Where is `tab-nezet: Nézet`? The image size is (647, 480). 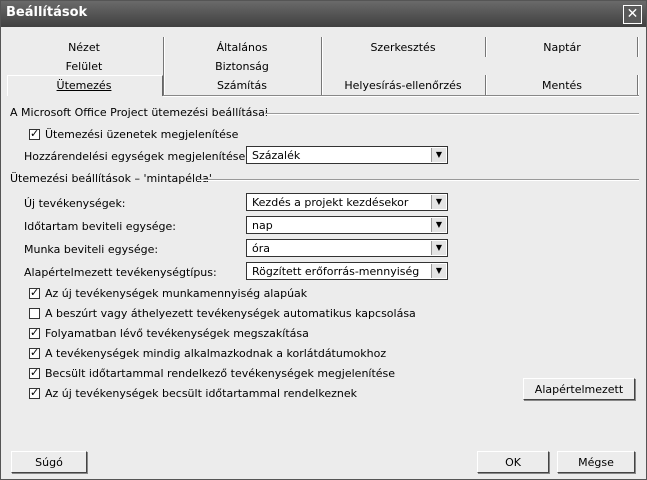
tab-nezet: Nézet is located at coordinates (84, 47).